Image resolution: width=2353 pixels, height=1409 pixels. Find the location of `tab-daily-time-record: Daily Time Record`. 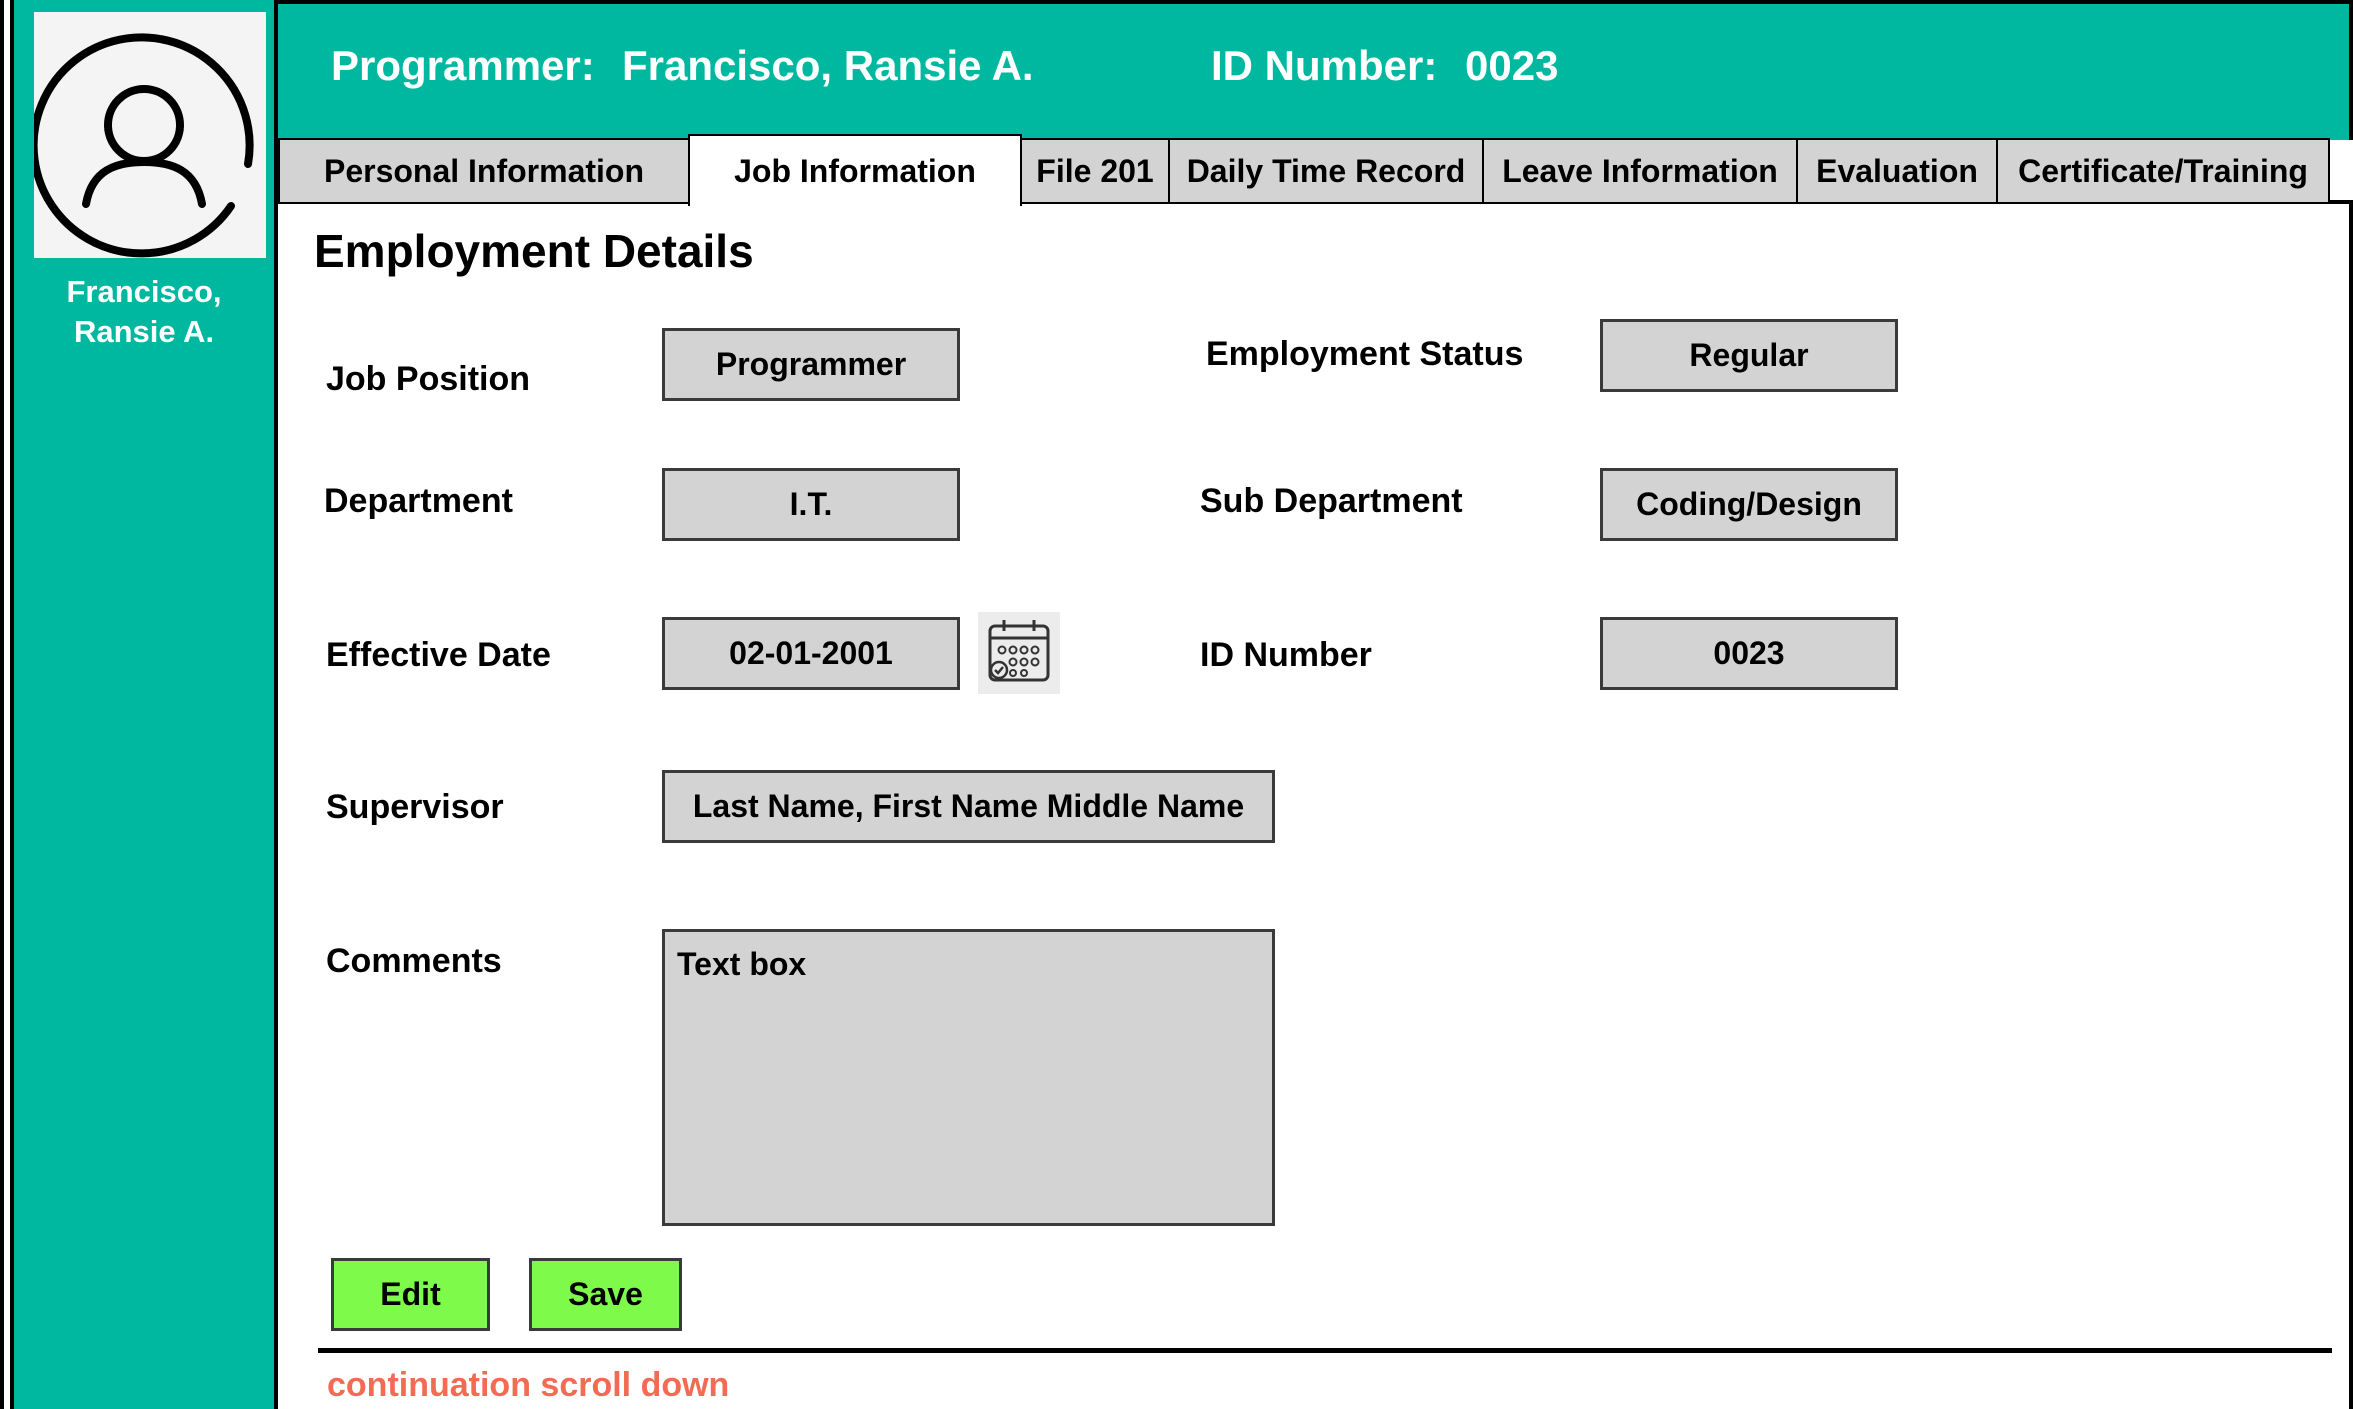

tab-daily-time-record: Daily Time Record is located at coordinates (1326, 171).